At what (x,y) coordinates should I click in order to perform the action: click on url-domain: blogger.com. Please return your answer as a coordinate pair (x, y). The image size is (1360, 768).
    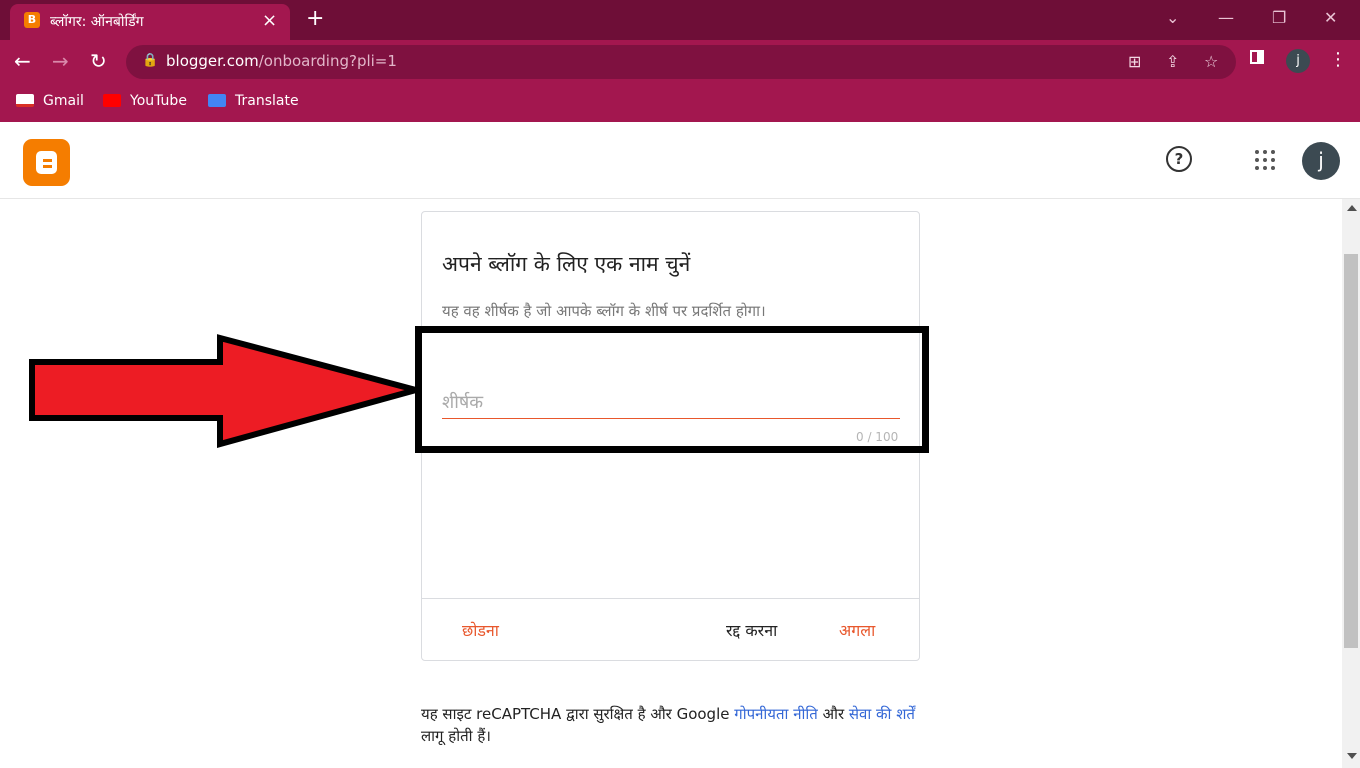
    Looking at the image, I should click on (212, 61).